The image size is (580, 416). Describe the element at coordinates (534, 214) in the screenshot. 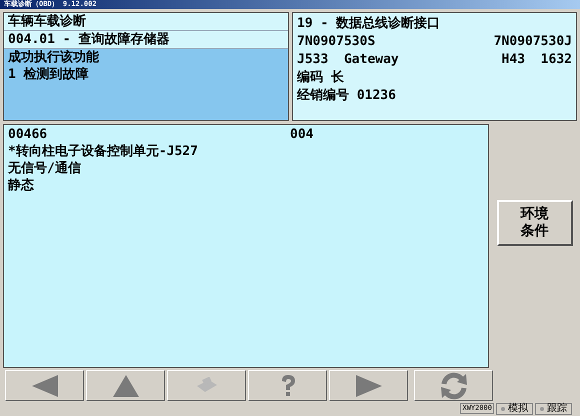

I see `button-label-line: 环境` at that location.